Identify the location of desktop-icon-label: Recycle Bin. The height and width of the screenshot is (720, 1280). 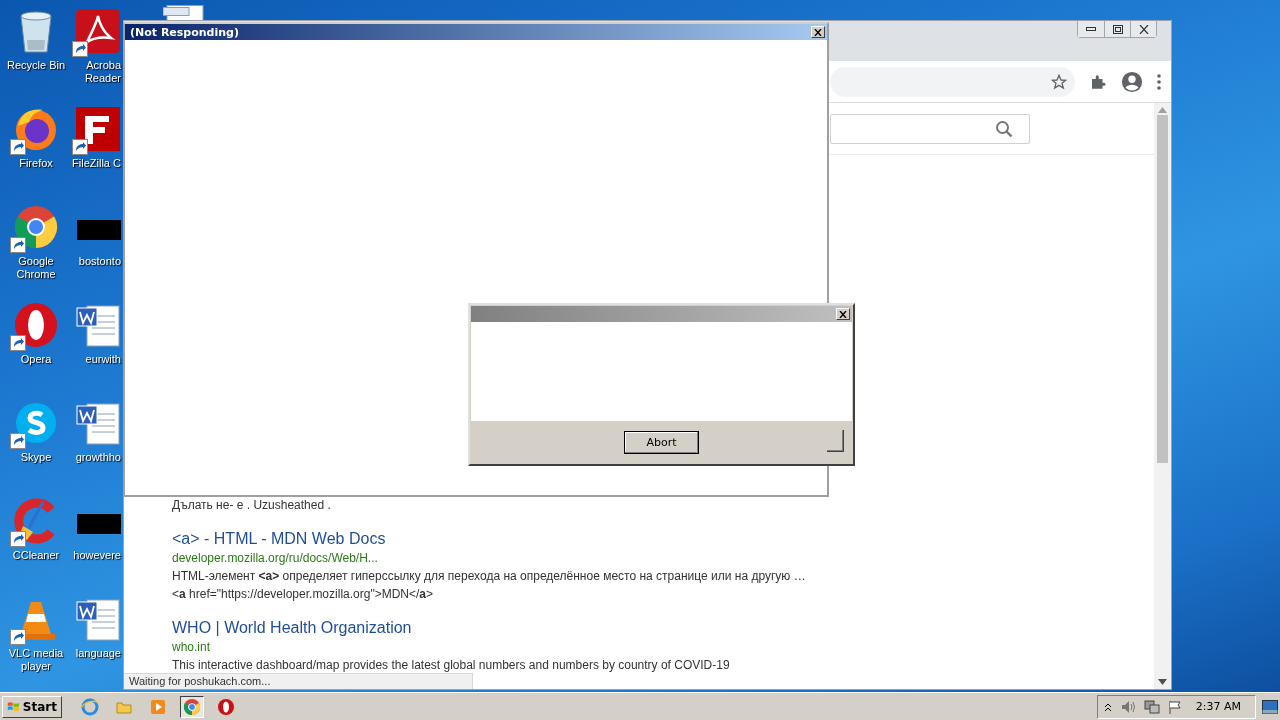
(36, 65).